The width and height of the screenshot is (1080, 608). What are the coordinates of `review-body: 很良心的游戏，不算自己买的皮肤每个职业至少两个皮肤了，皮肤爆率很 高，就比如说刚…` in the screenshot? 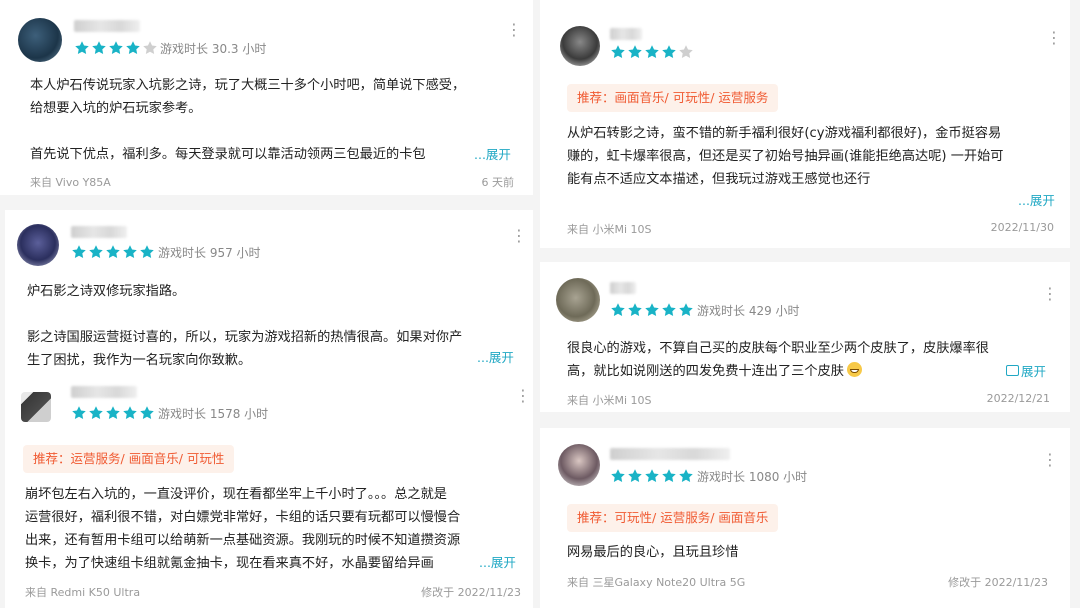 It's located at (778, 360).